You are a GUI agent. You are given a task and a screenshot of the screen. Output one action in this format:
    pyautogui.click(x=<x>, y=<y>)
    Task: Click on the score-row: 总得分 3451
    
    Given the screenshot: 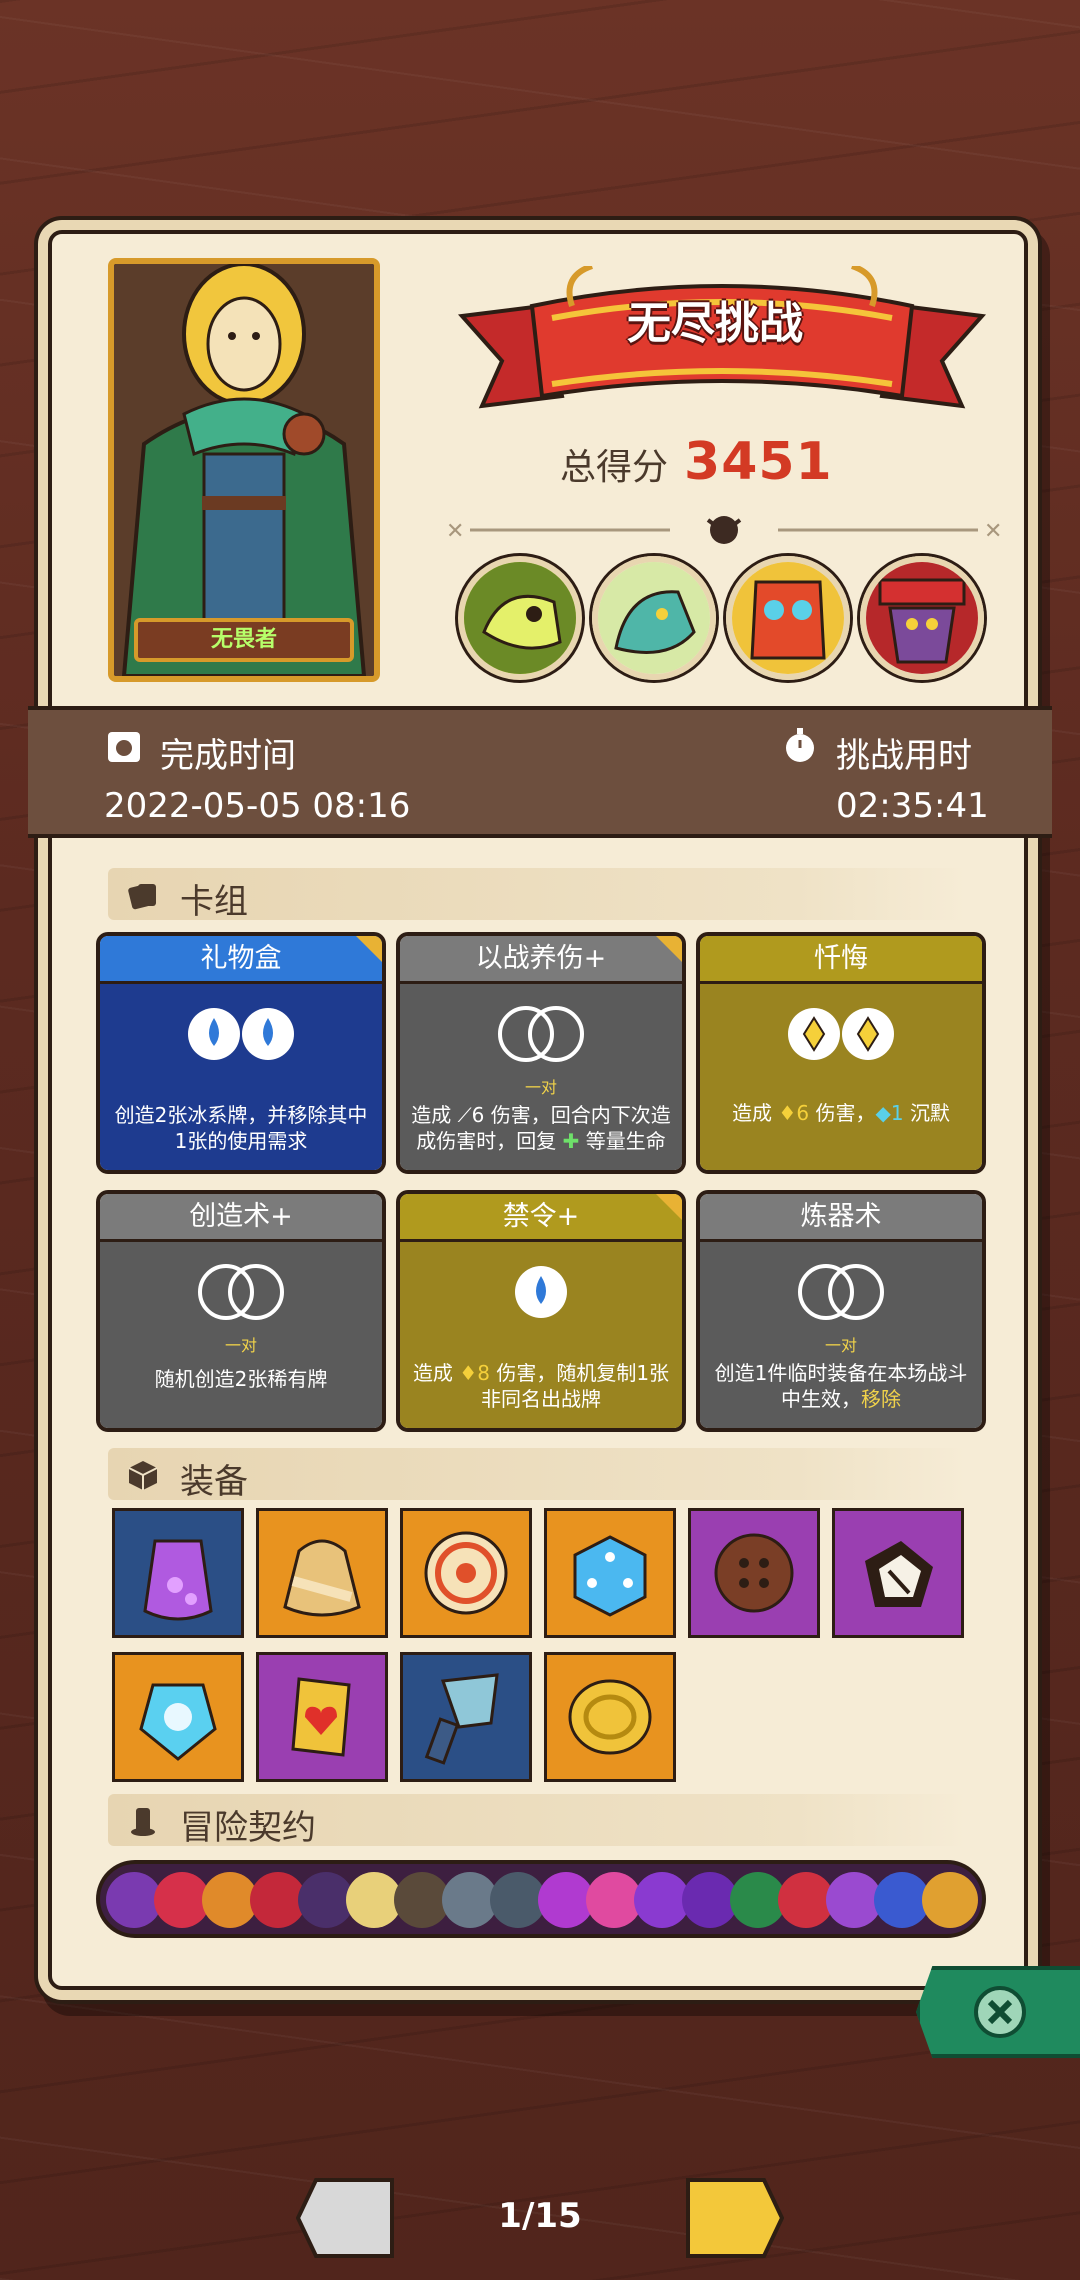 What is the action you would take?
    pyautogui.click(x=696, y=467)
    